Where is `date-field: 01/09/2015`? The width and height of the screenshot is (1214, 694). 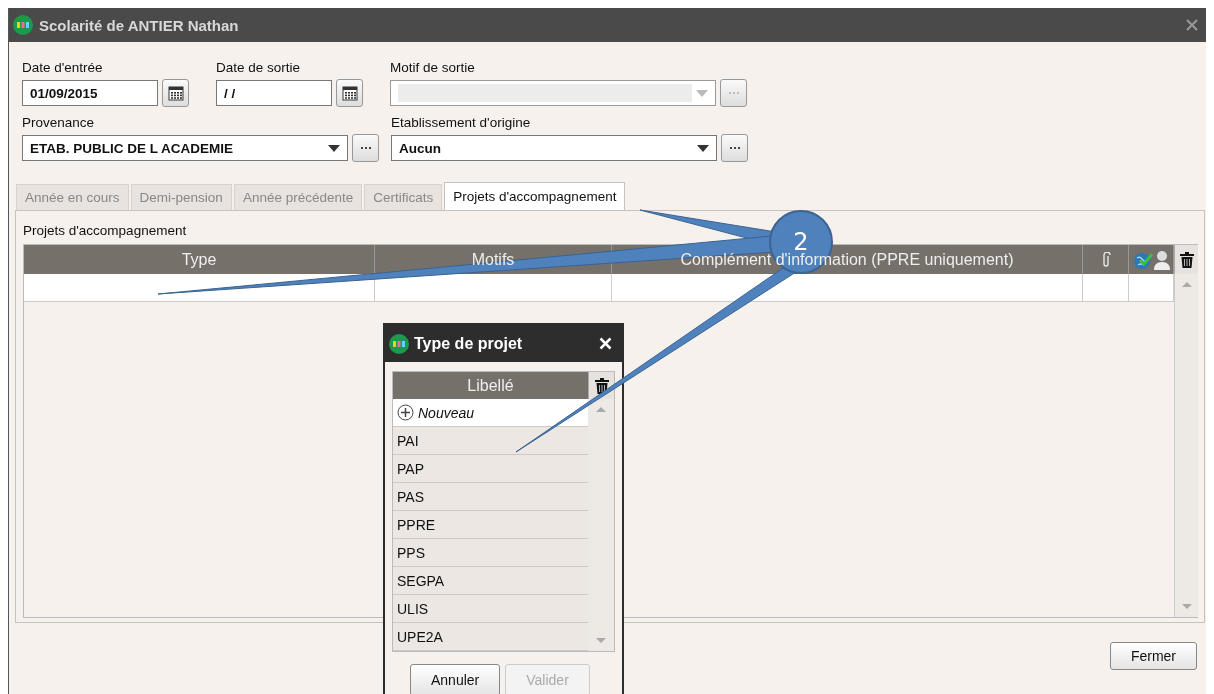 date-field: 01/09/2015 is located at coordinates (90, 93).